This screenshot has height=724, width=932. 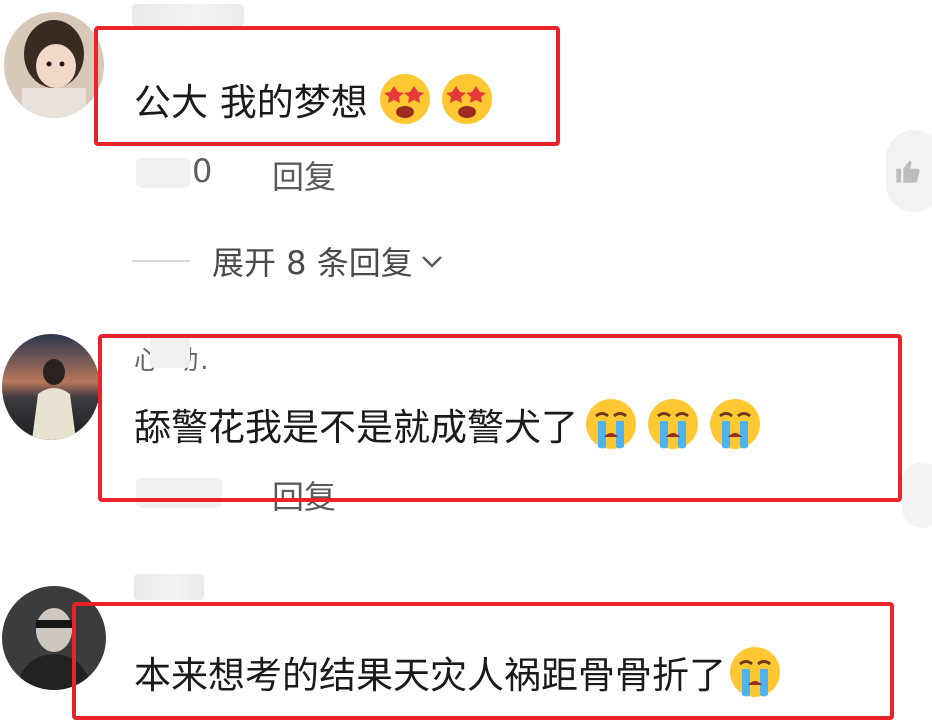 I want to click on expand-replies: 展开 8 条回复, so click(x=289, y=261).